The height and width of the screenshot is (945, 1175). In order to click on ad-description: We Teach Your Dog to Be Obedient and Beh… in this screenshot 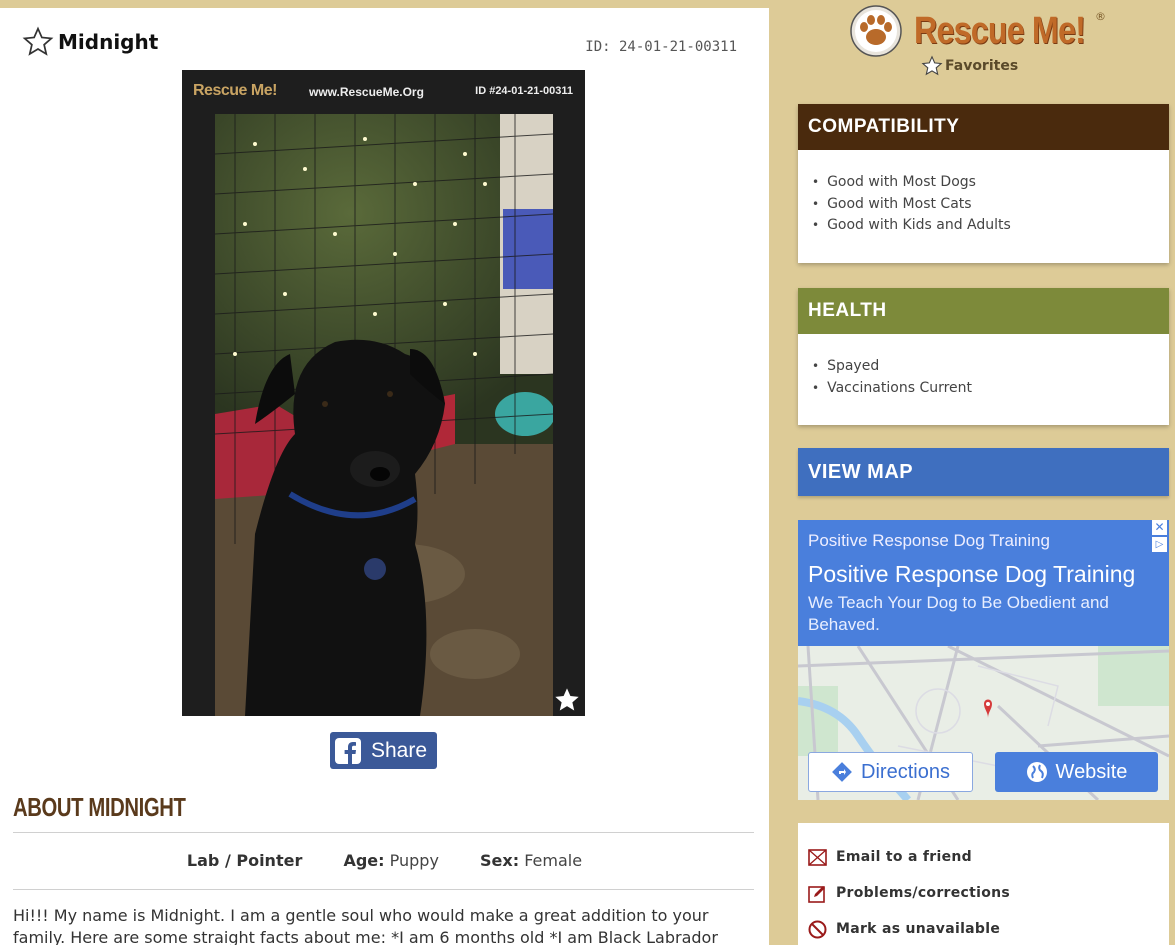, I will do `click(958, 613)`.